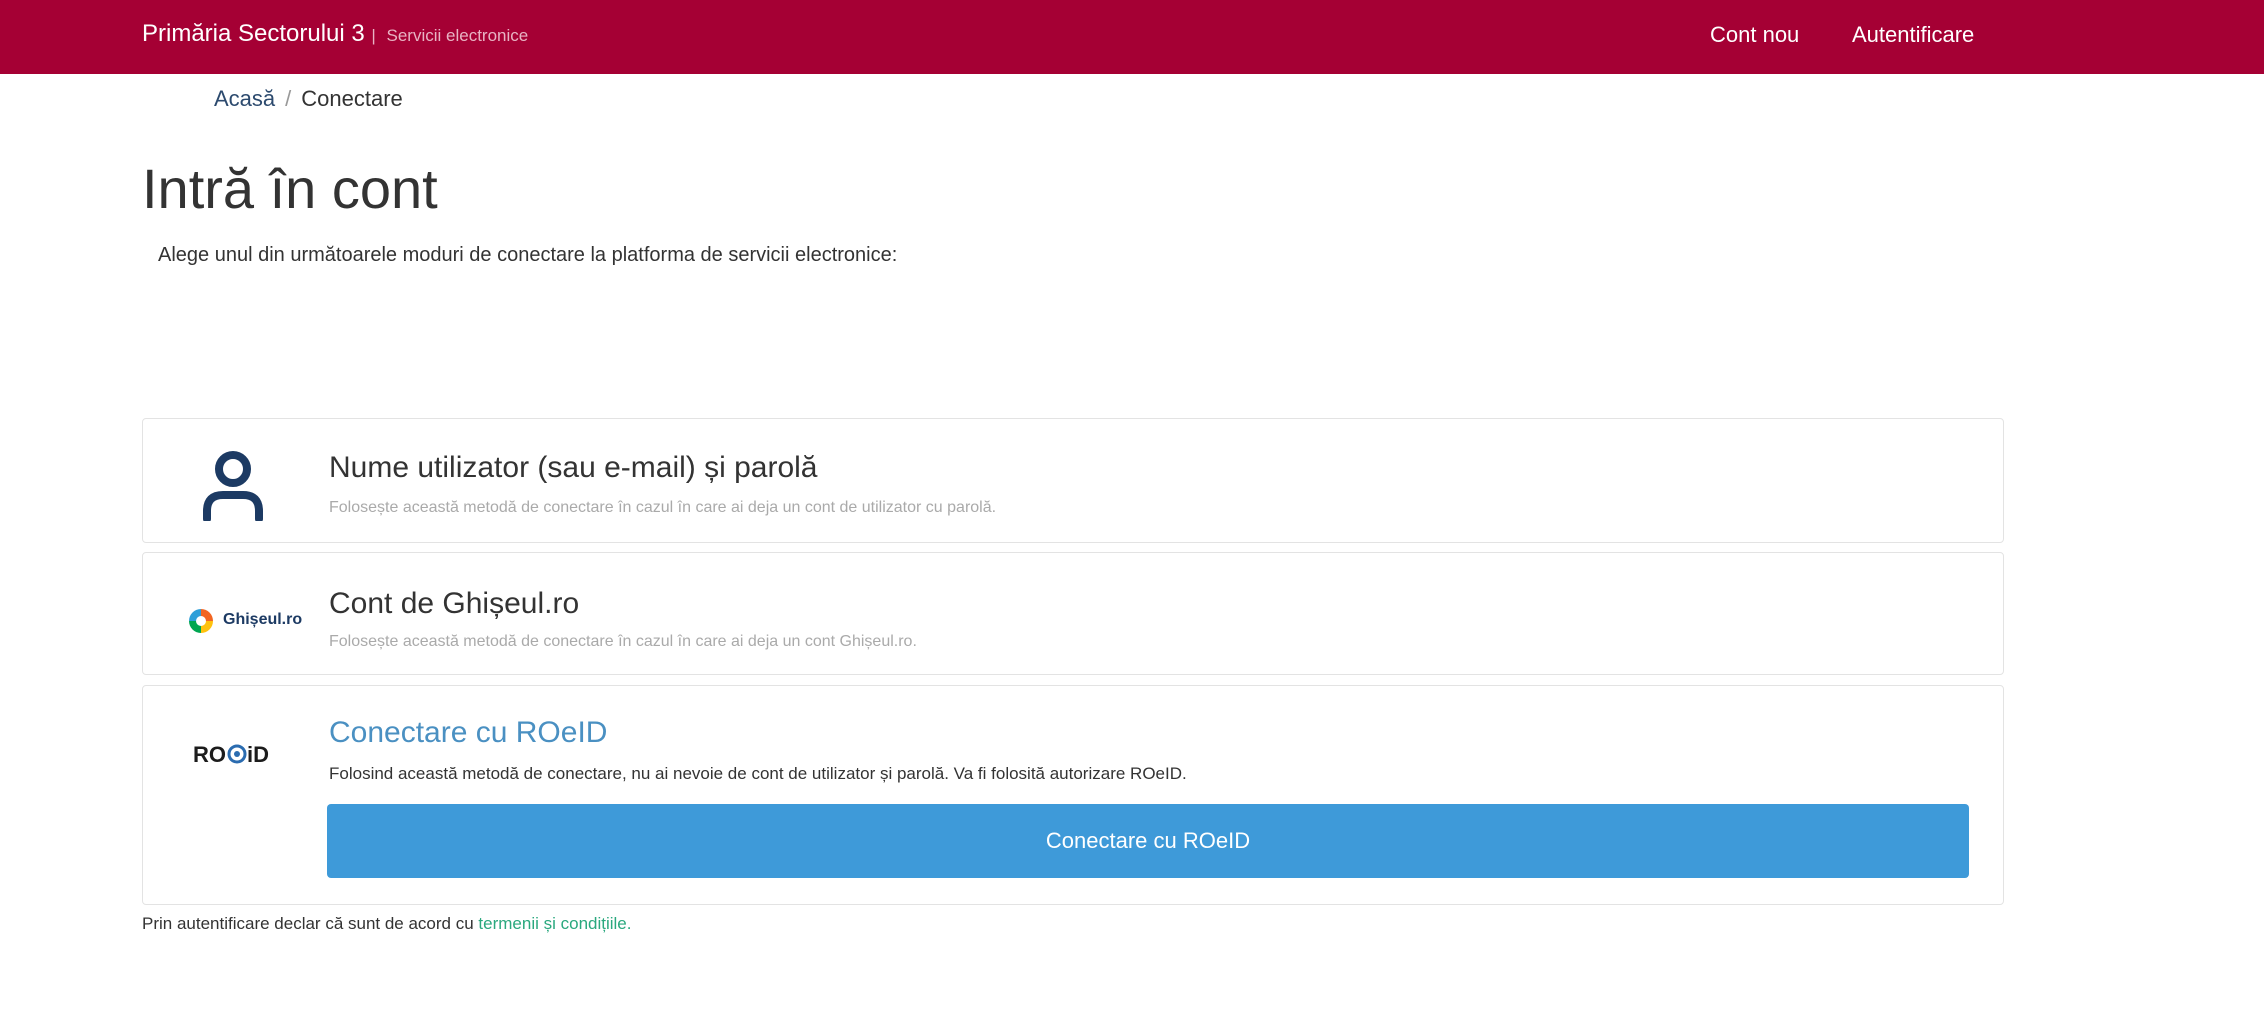 Image resolution: width=2264 pixels, height=1024 pixels. I want to click on breadcrumb-current: Conectare, so click(352, 98).